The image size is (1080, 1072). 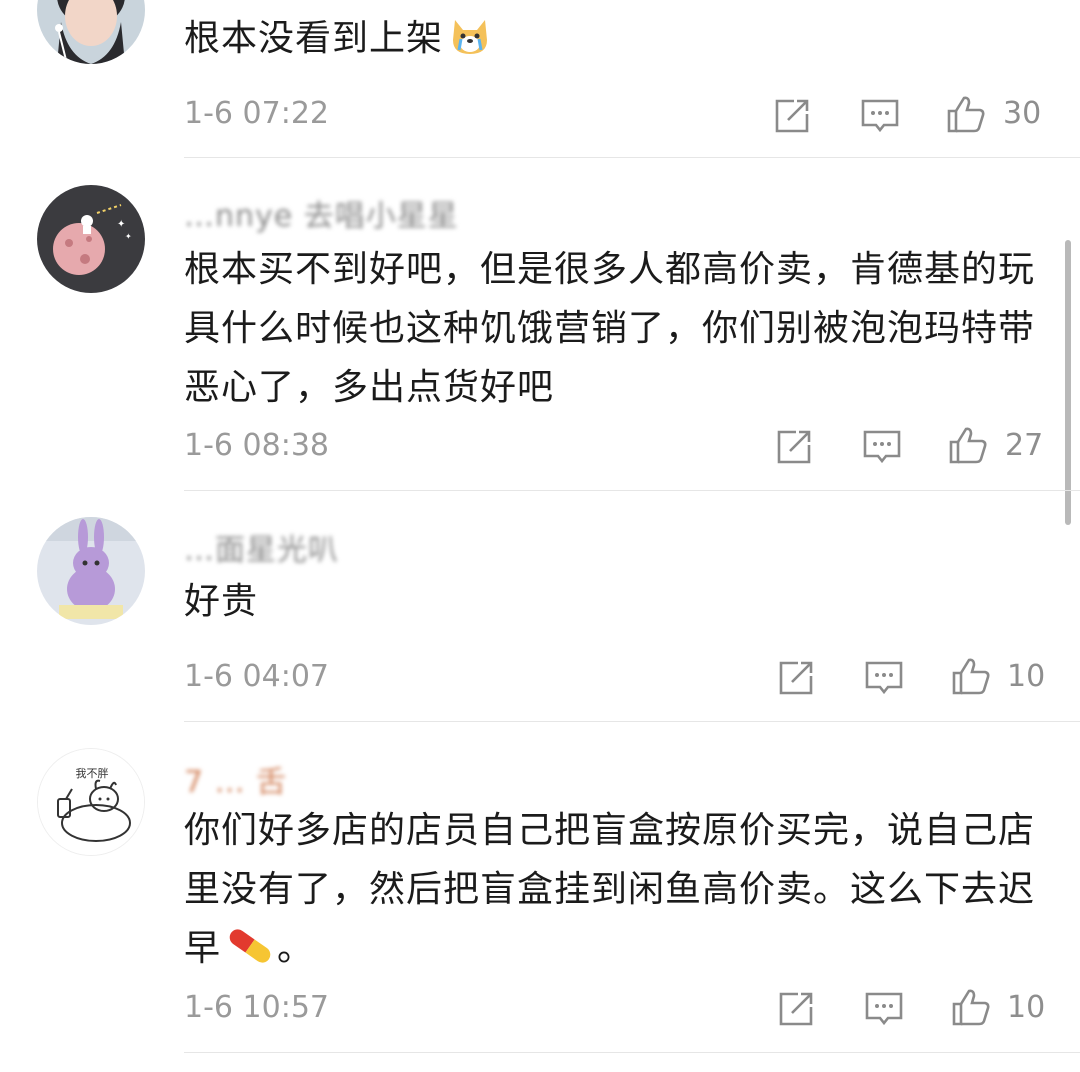 What do you see at coordinates (256, 1007) in the screenshot?
I see `comment-time: 1-6 10:57` at bounding box center [256, 1007].